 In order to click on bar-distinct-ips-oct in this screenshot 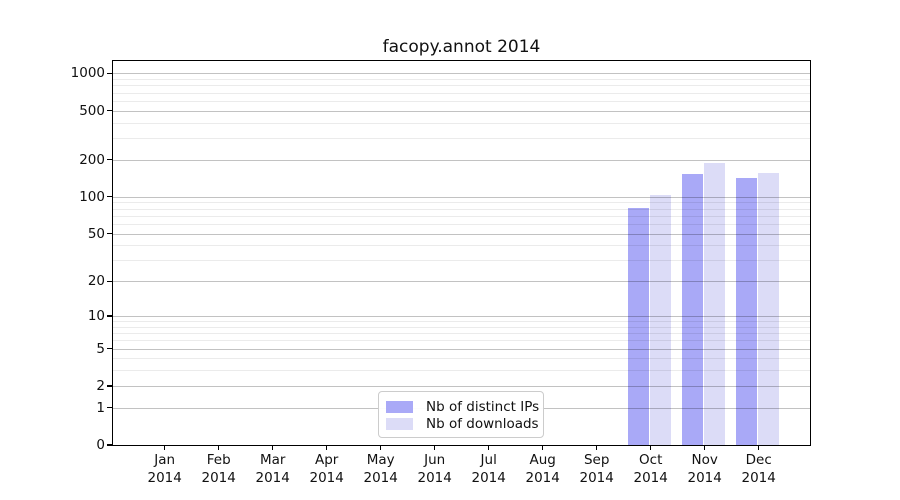, I will do `click(638, 326)`.